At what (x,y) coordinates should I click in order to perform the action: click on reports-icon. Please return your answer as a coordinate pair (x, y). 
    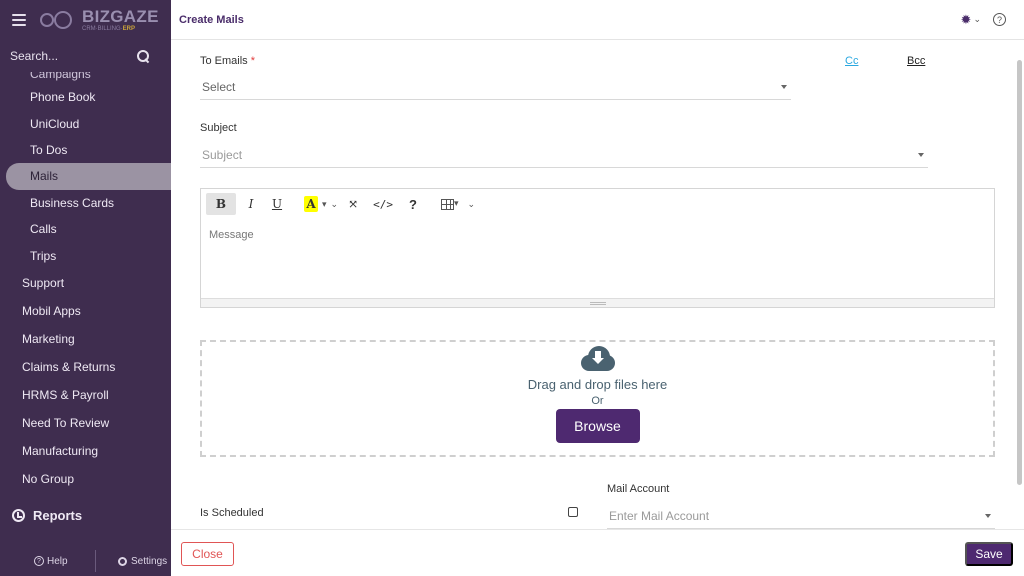
    Looking at the image, I should click on (18, 516).